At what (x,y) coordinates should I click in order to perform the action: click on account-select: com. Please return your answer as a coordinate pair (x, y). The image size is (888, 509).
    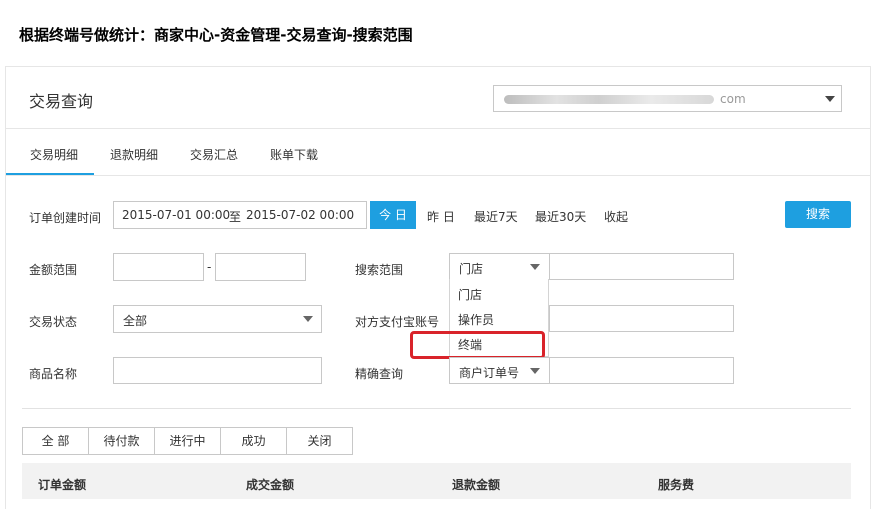
    Looking at the image, I should click on (667, 98).